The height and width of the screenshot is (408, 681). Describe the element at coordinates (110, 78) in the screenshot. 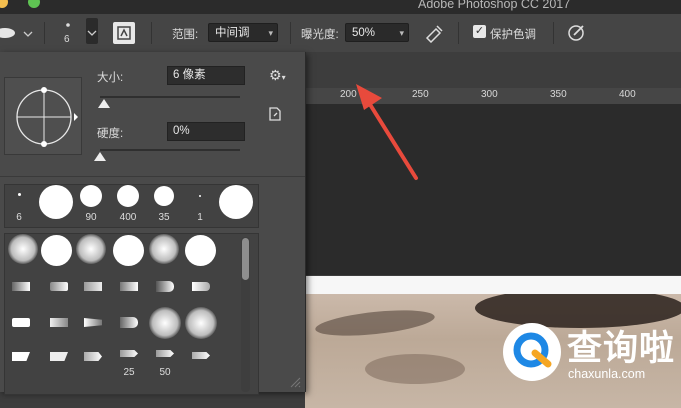

I see `size-label: 大小:` at that location.